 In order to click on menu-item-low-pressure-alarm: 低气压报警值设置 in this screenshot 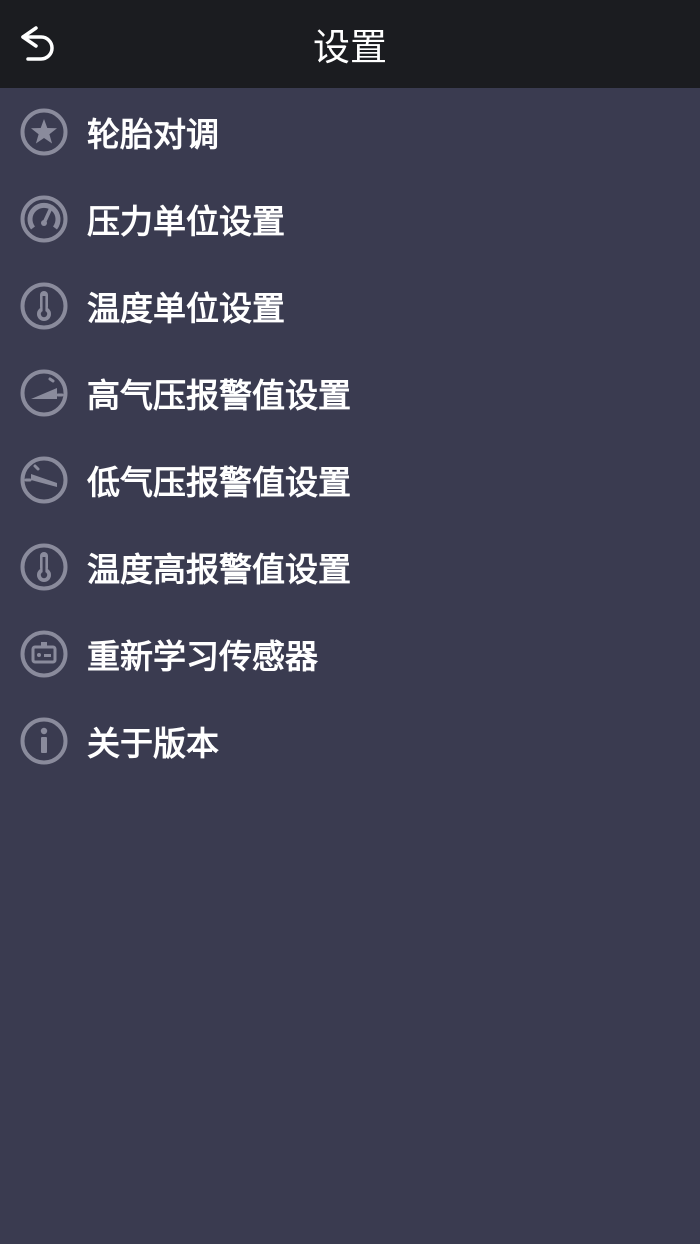, I will do `click(350, 479)`.